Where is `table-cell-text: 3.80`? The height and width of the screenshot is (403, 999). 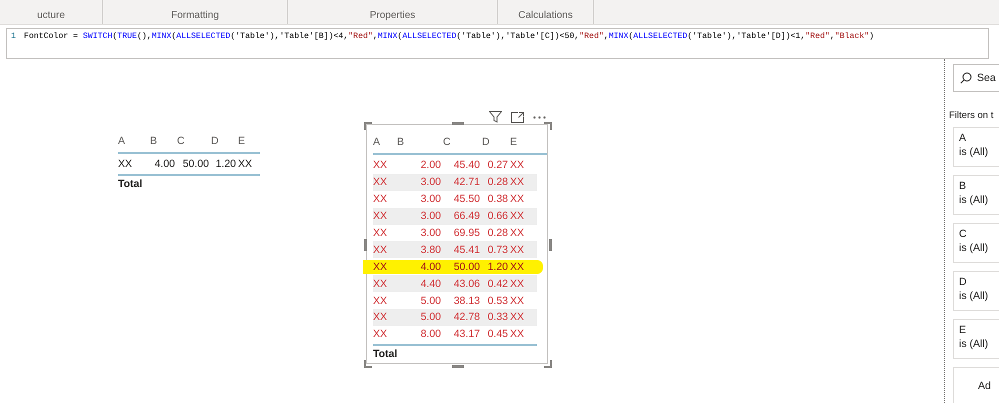
table-cell-text: 3.80 is located at coordinates (431, 250).